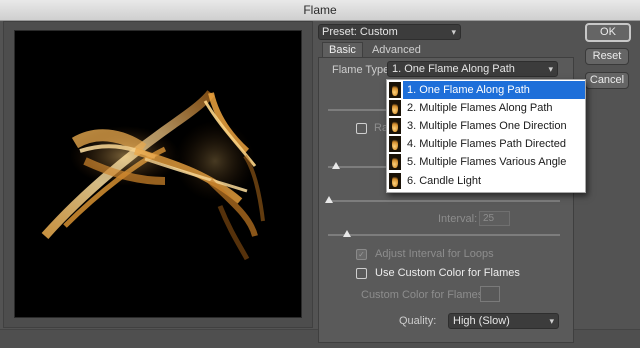 The height and width of the screenshot is (348, 640). What do you see at coordinates (329, 199) in the screenshot?
I see `angle-slider-thumb` at bounding box center [329, 199].